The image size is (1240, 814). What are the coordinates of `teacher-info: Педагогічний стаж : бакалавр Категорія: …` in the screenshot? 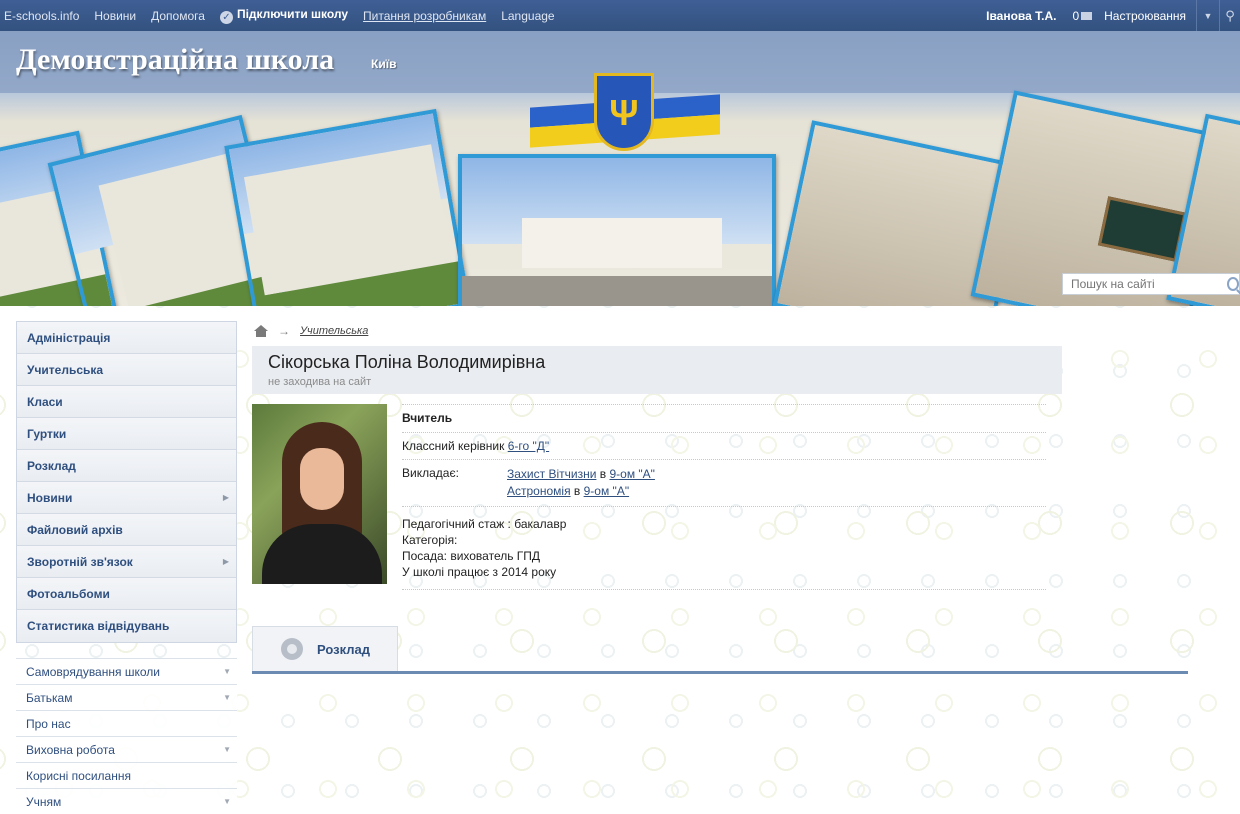 It's located at (724, 548).